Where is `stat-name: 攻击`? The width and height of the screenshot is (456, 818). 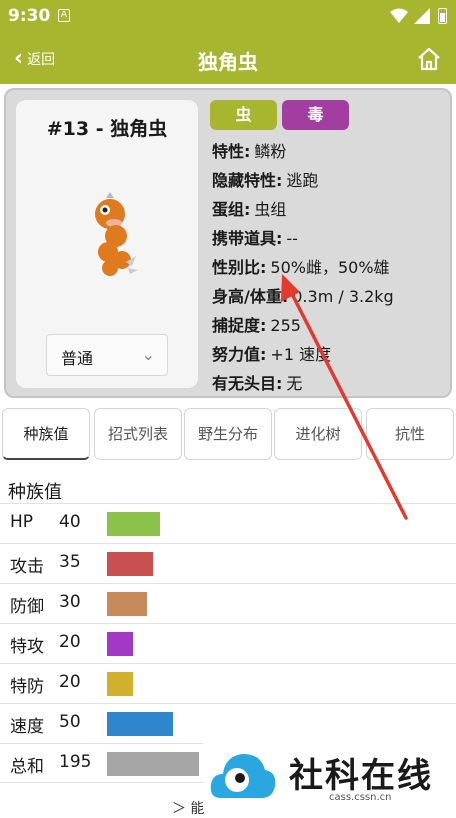 stat-name: 攻击 is located at coordinates (27, 567).